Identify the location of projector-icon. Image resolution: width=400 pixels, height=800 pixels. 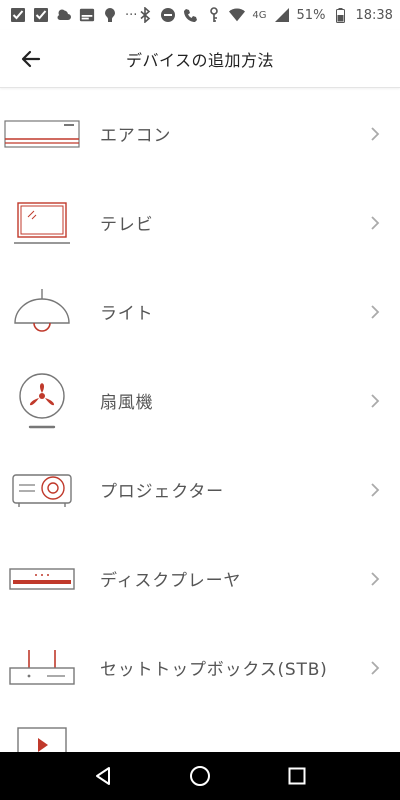
(42, 489).